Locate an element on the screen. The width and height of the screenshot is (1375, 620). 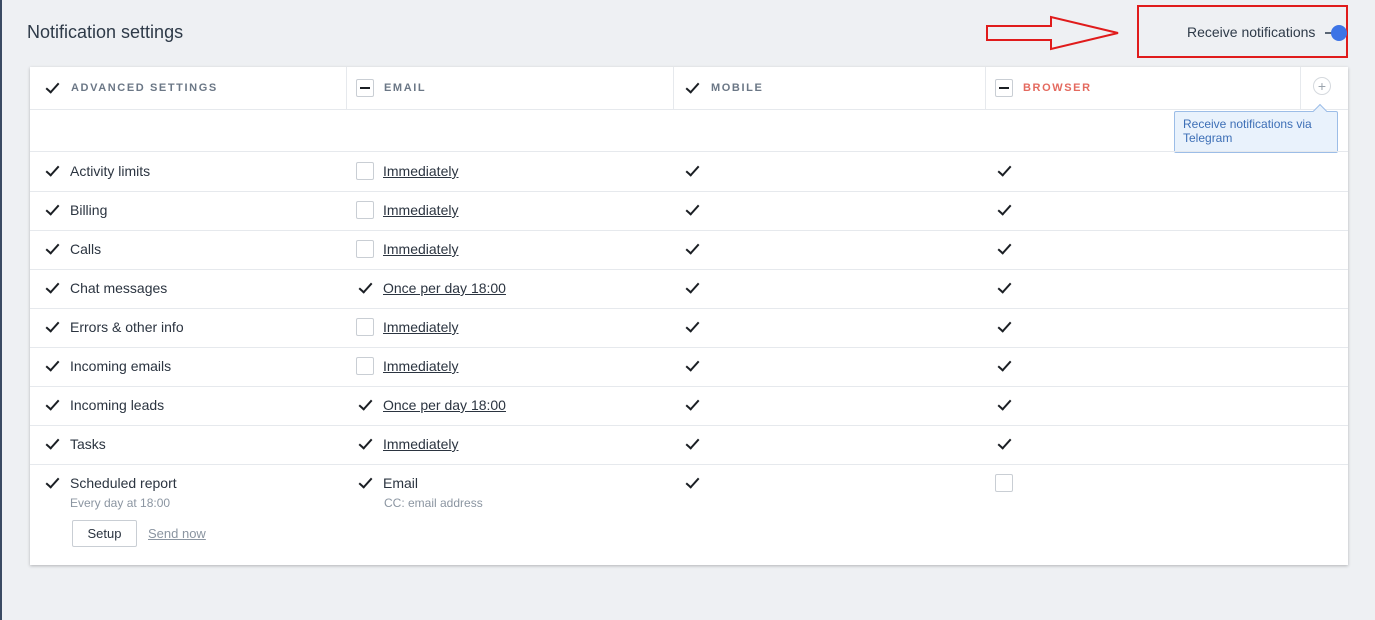
setup-button: Setup is located at coordinates (104, 533).